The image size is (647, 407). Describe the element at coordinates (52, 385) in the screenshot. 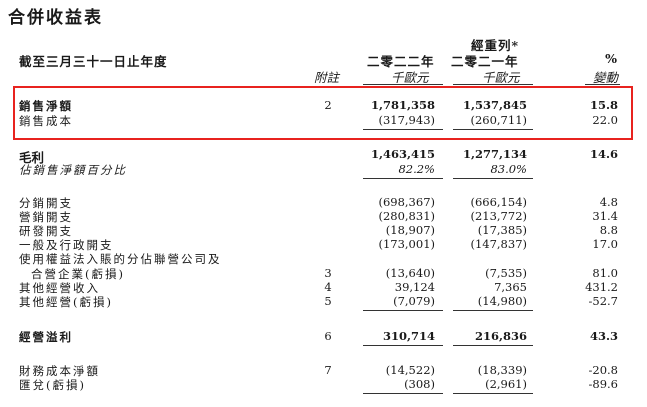

I see `row-label: 匯兌(虧損)` at that location.